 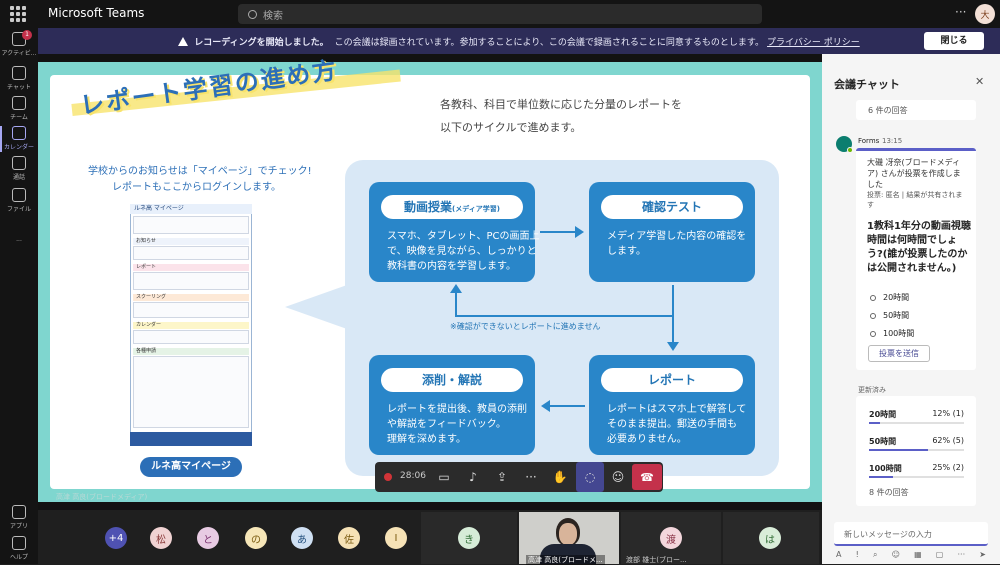 What do you see at coordinates (626, 251) in the screenshot?
I see `card-text-line: します。` at bounding box center [626, 251].